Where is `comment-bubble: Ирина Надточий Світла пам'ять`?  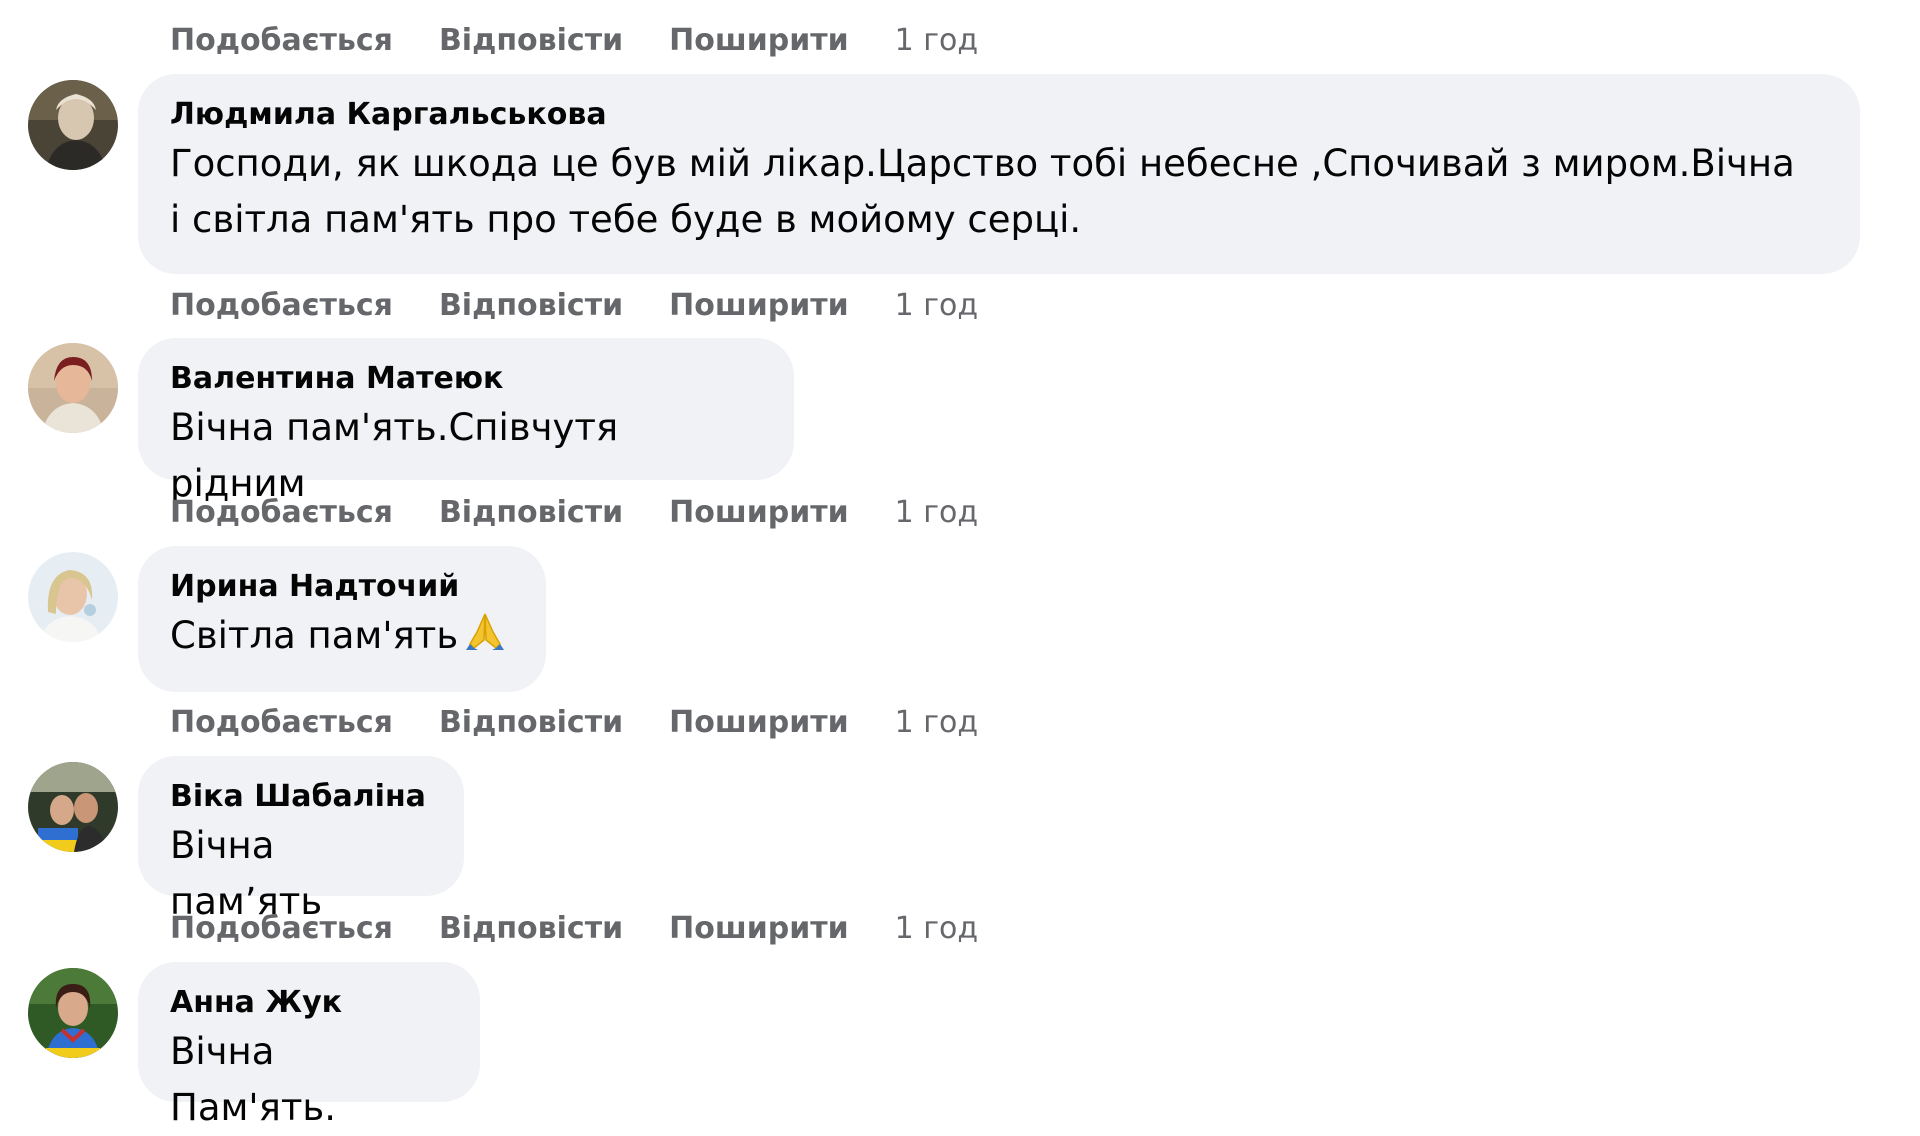
comment-bubble: Ирина Надточий Світла пам'ять is located at coordinates (342, 619).